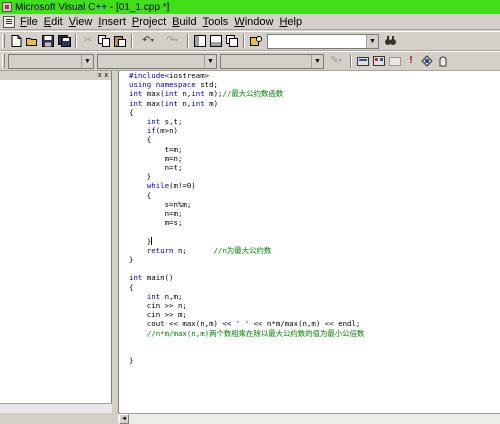  Describe the element at coordinates (151, 277) in the screenshot. I see `code-line: int main()` at that location.